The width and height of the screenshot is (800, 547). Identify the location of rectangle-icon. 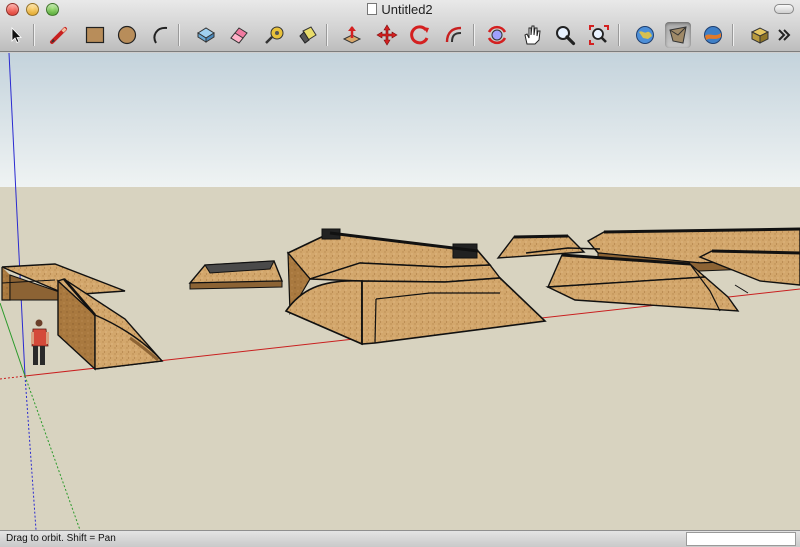
(95, 35).